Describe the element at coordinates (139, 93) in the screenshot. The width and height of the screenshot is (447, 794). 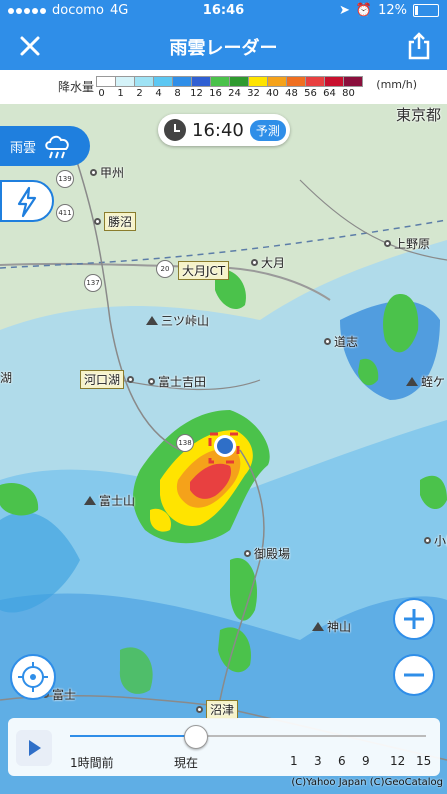
I see `legend-tick: 2` at that location.